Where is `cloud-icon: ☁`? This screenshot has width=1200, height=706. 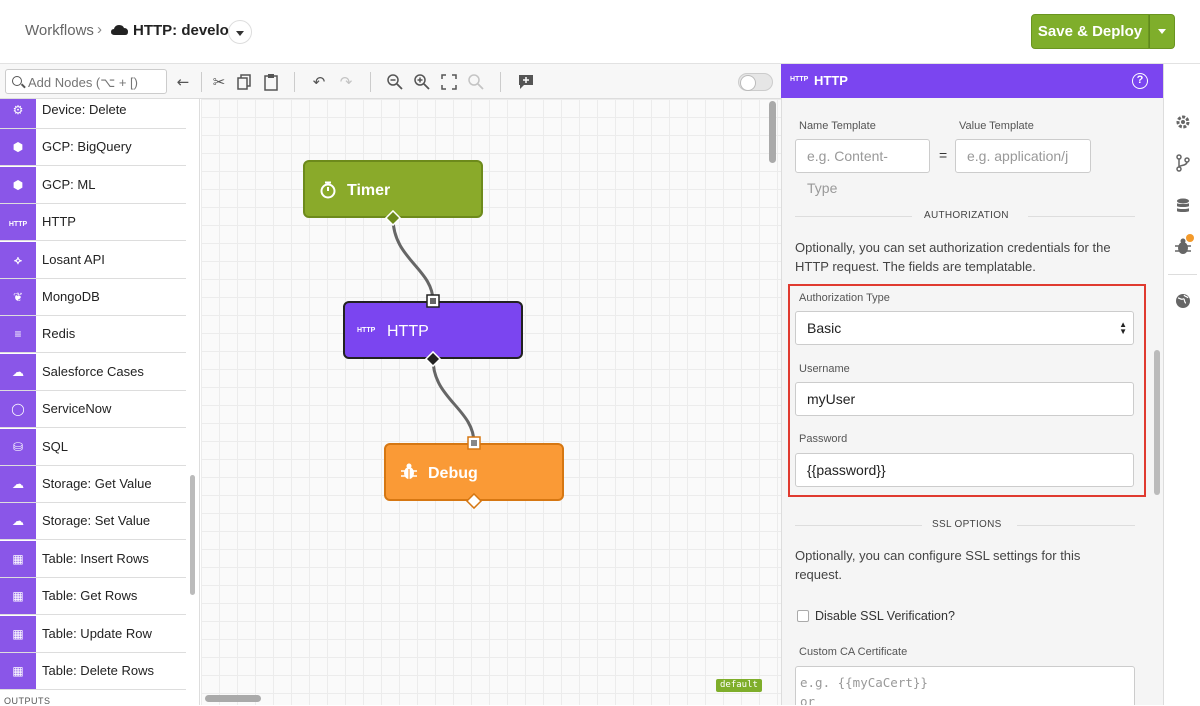
cloud-icon: ☁ is located at coordinates (18, 371).